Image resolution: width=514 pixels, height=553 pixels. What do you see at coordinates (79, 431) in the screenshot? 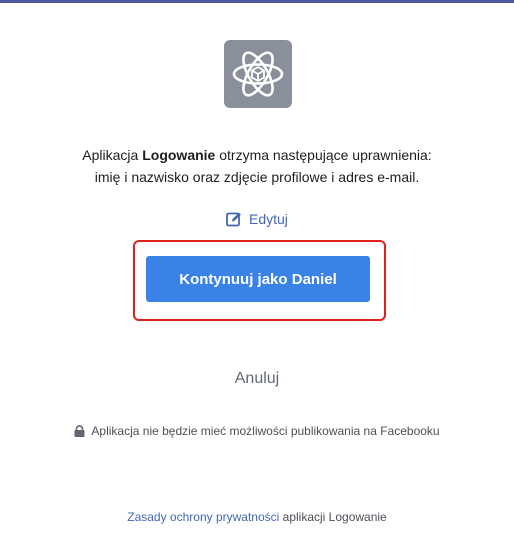
I see `lock-icon` at bounding box center [79, 431].